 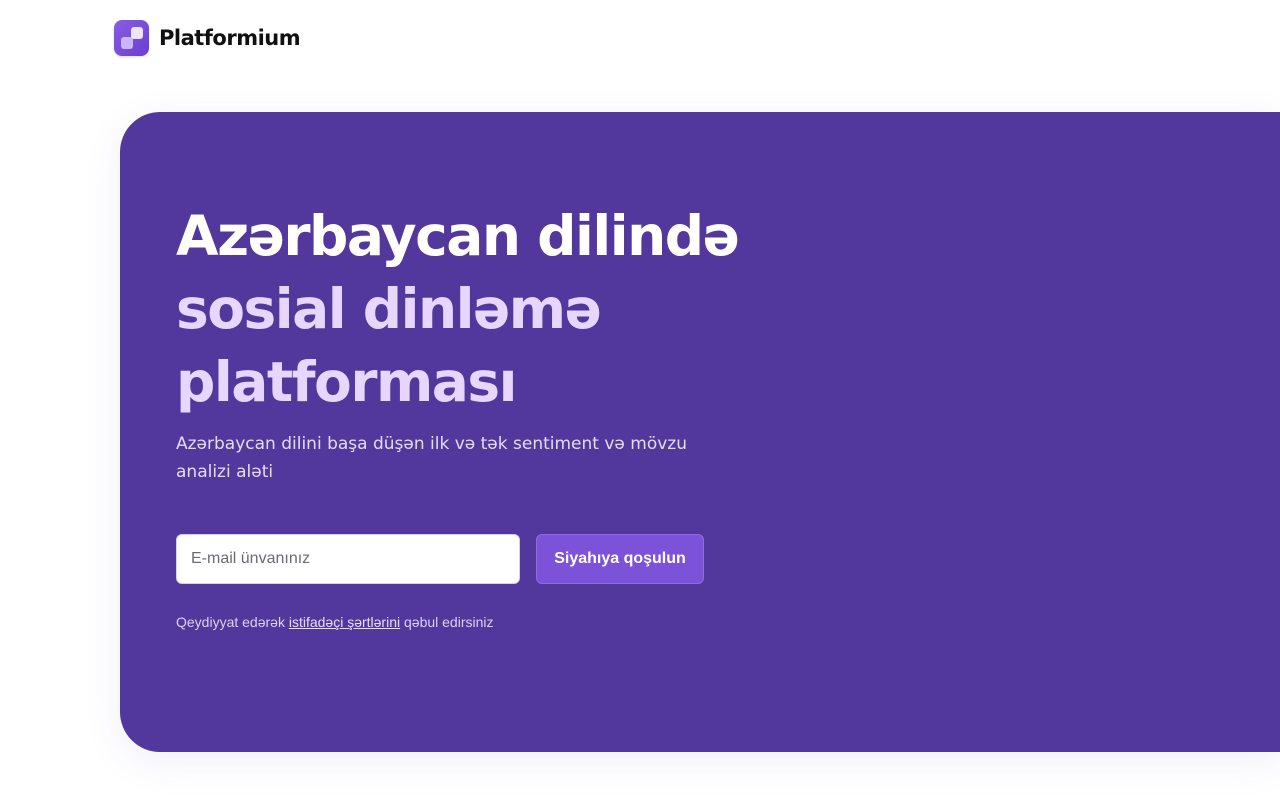 What do you see at coordinates (620, 559) in the screenshot?
I see `join-waitlist-button: Siyahıya qoşulun` at bounding box center [620, 559].